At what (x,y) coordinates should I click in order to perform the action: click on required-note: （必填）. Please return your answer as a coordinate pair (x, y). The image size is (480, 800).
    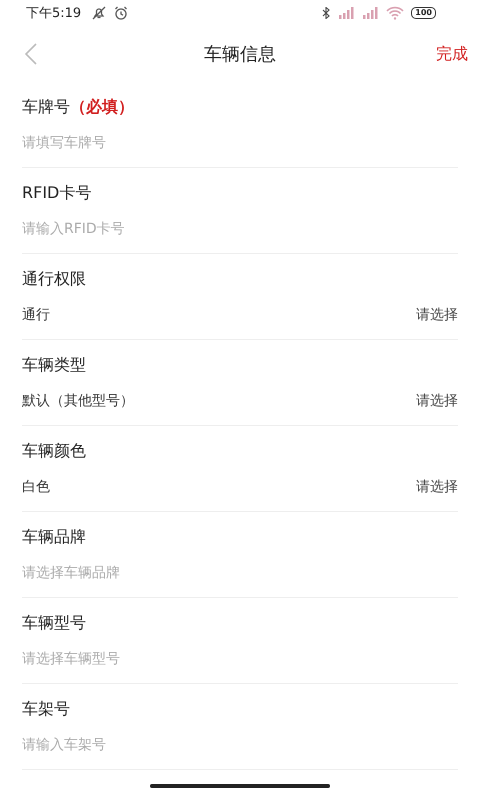
    Looking at the image, I should click on (102, 107).